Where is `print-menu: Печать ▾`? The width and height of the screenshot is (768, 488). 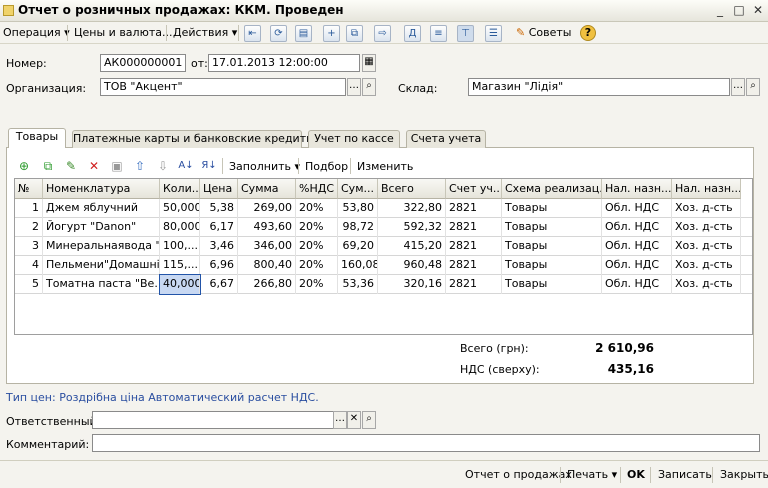
print-menu: Печать ▾ is located at coordinates (592, 474).